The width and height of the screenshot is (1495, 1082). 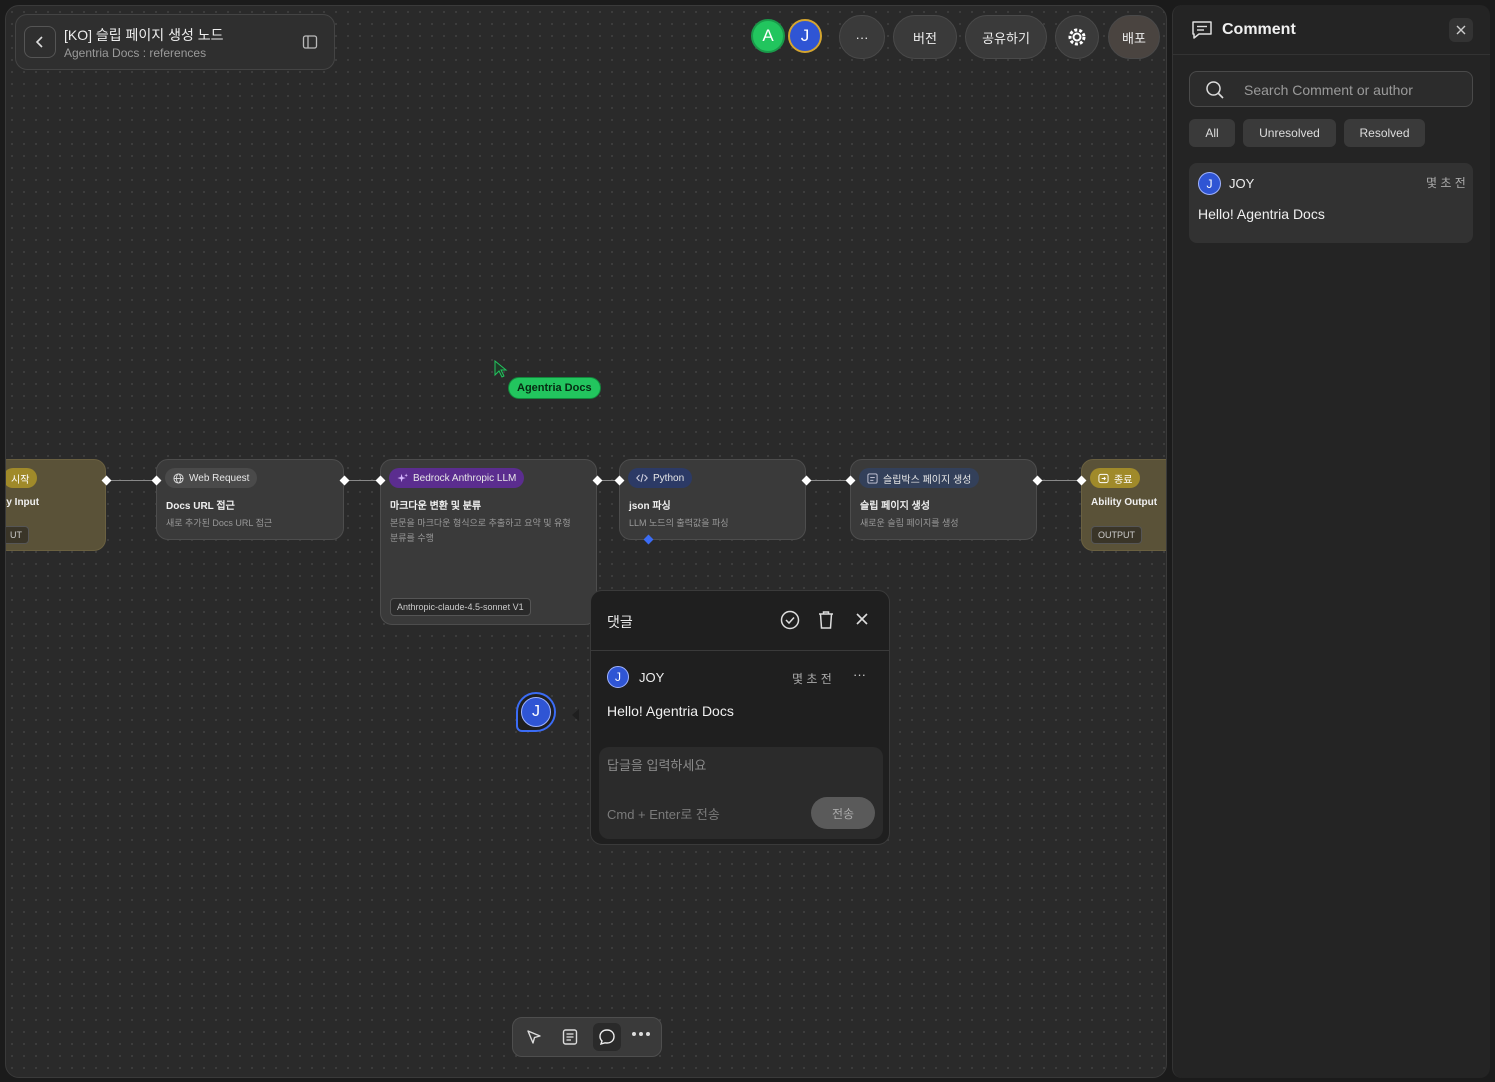 I want to click on node-end: 종료 Ability Output OUTPUT, so click(x=1123, y=505).